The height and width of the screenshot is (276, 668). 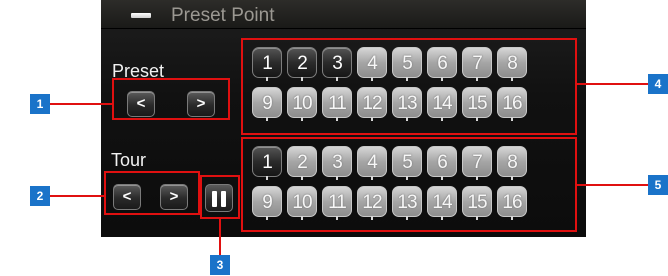 I want to click on tour-number-button-1: 1, so click(x=267, y=163).